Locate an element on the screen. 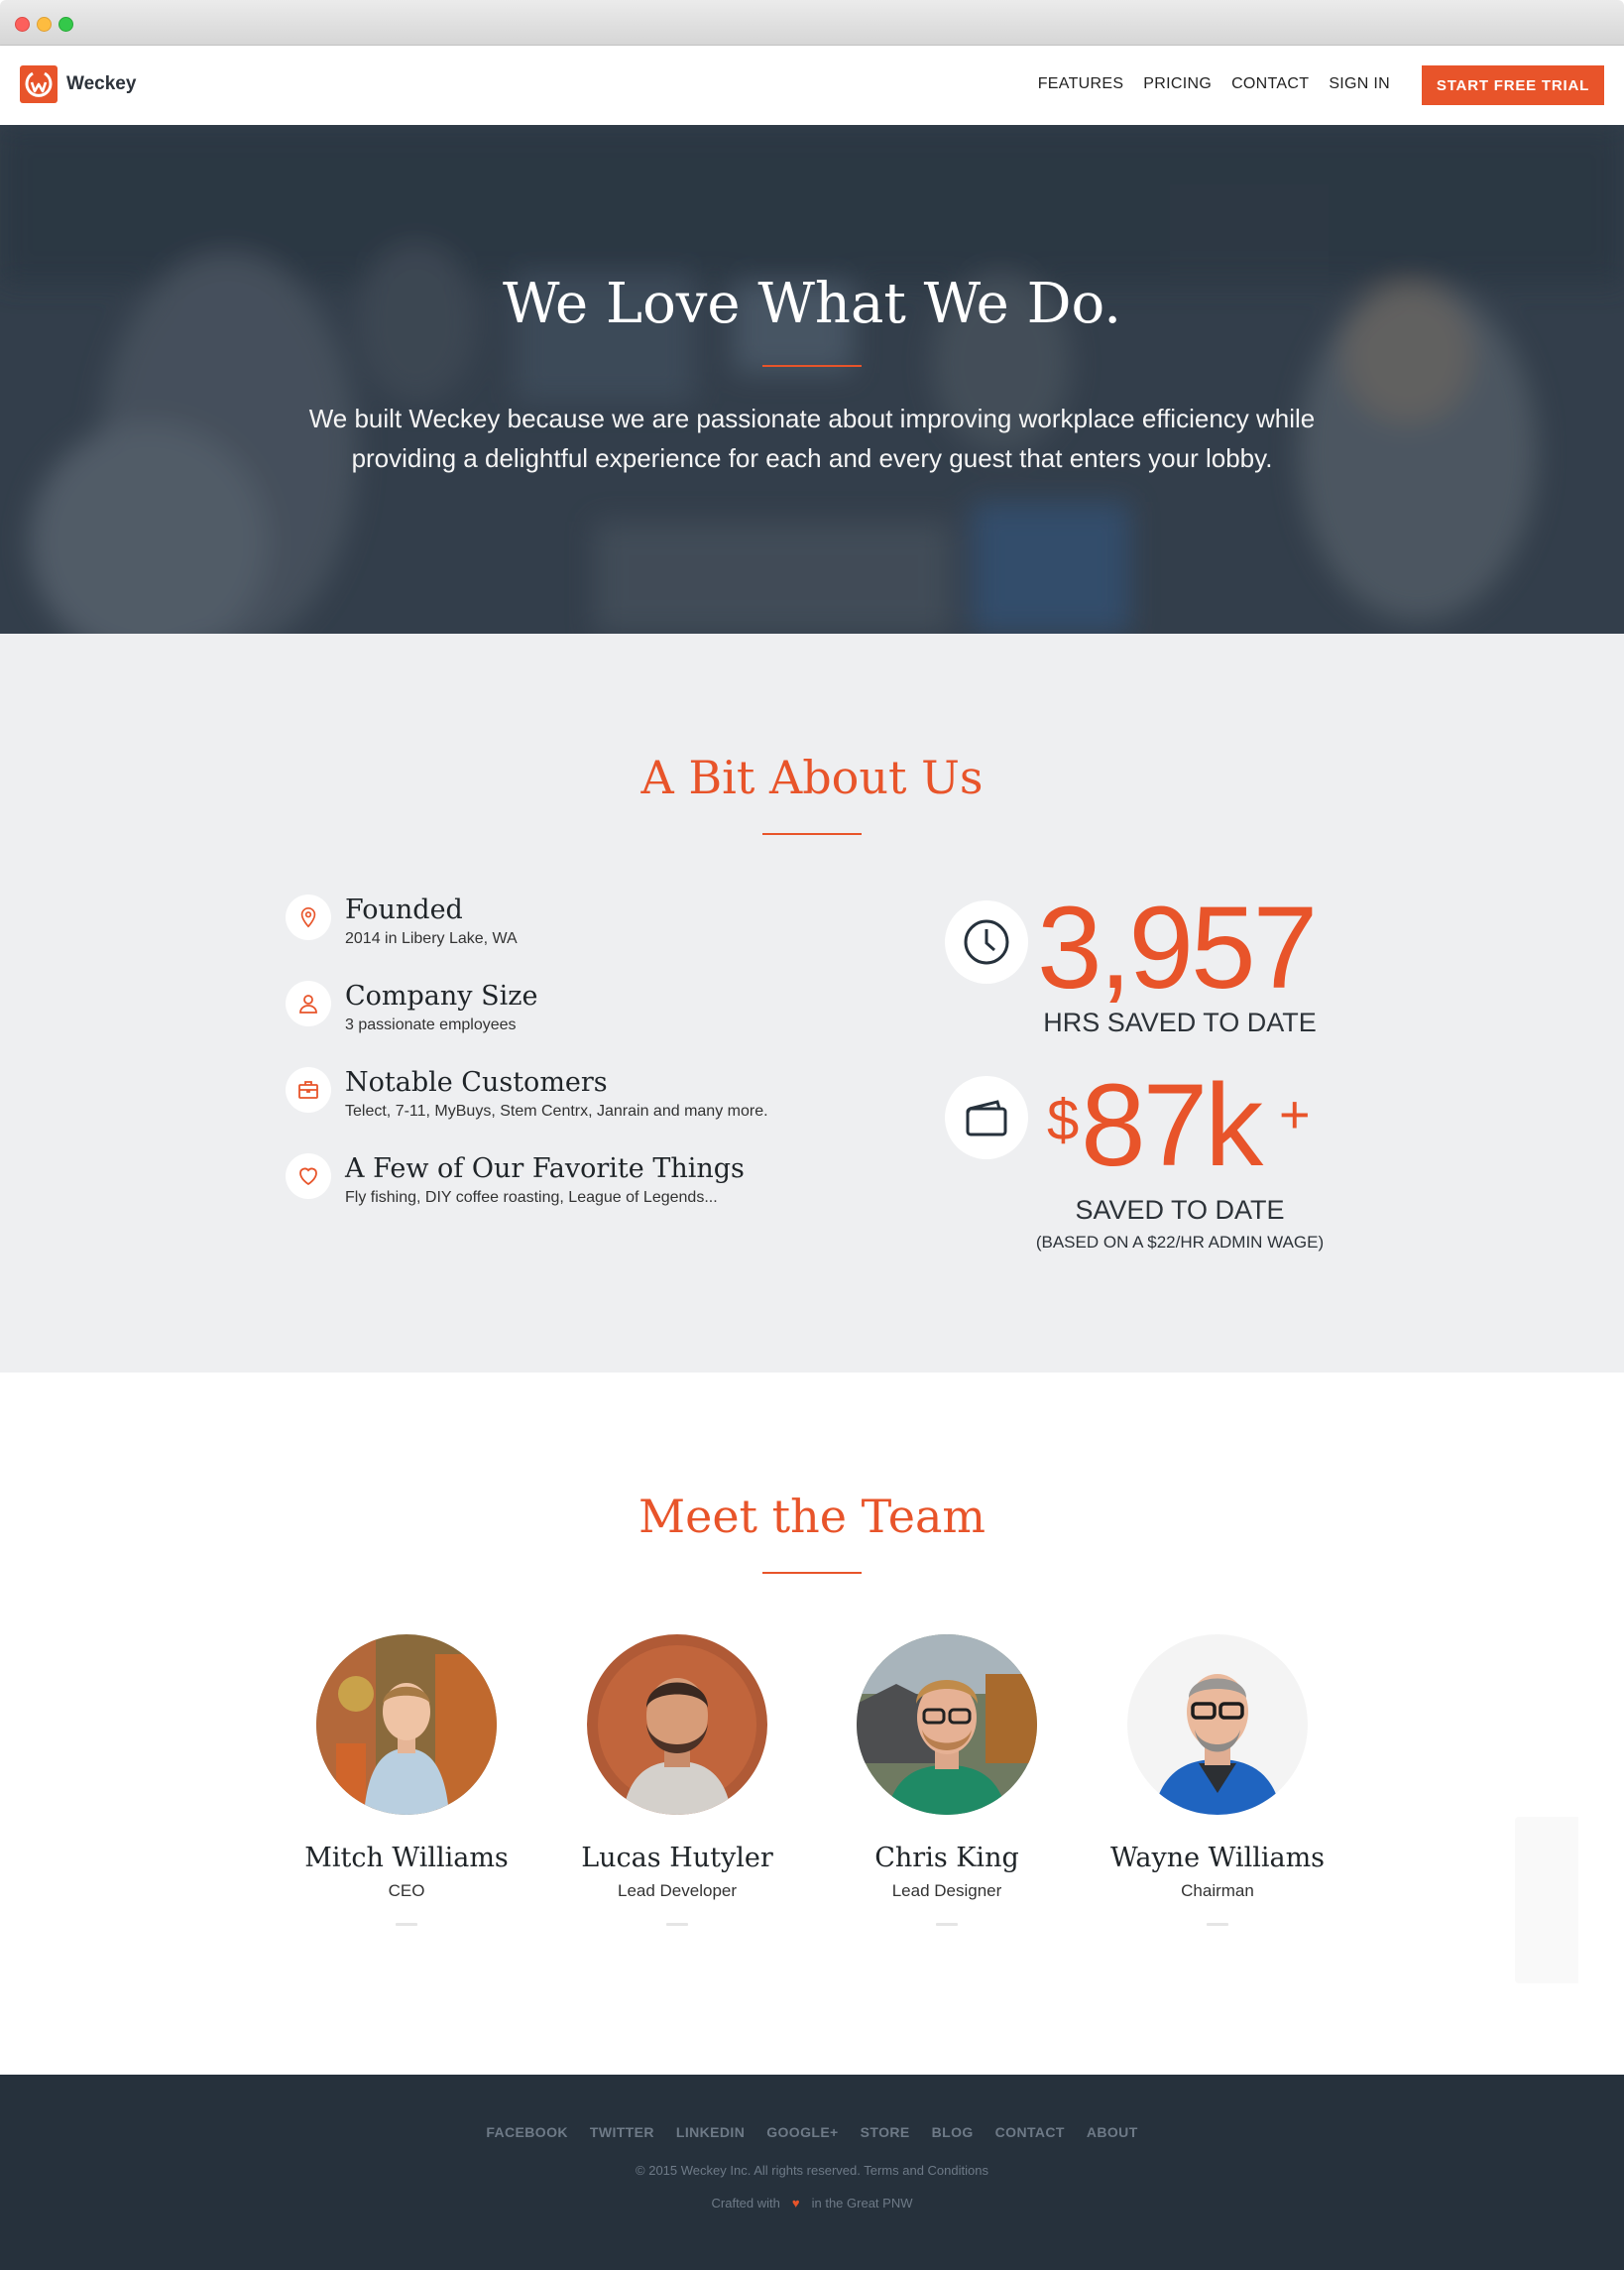 This screenshot has height=2270, width=1624. hero-divider is located at coordinates (812, 366).